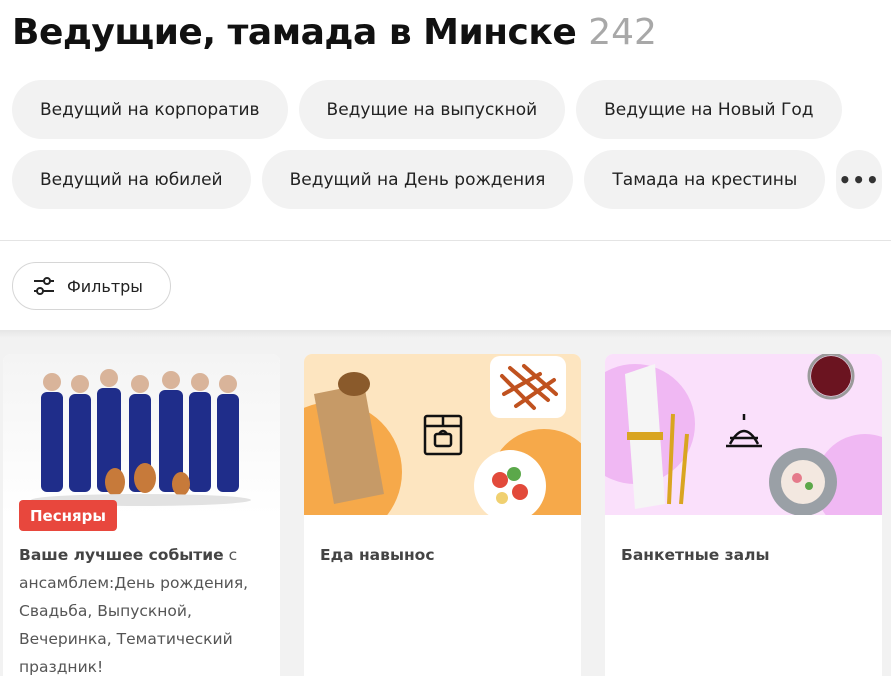 The image size is (891, 676). What do you see at coordinates (695, 555) in the screenshot?
I see `card-title: Банкетные залы` at bounding box center [695, 555].